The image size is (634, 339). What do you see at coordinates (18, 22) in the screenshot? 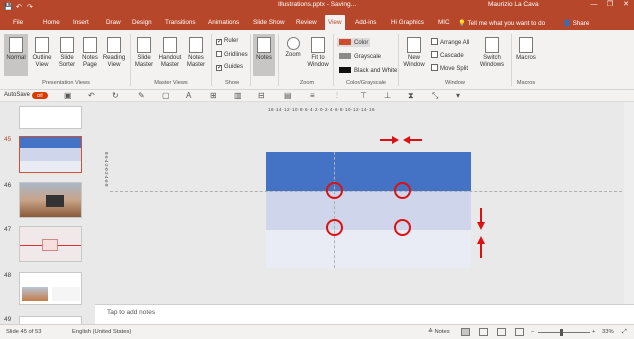
I see `tab-file: File` at bounding box center [18, 22].